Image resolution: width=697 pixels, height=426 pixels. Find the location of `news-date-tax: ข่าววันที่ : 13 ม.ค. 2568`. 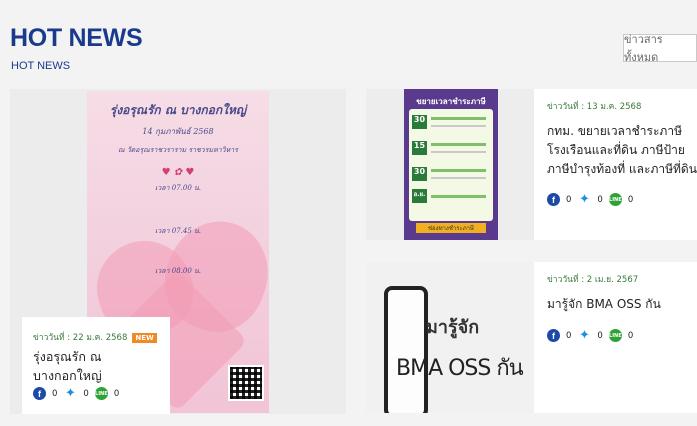

news-date-tax: ข่าววันที่ : 13 ม.ค. 2568 is located at coordinates (594, 107).